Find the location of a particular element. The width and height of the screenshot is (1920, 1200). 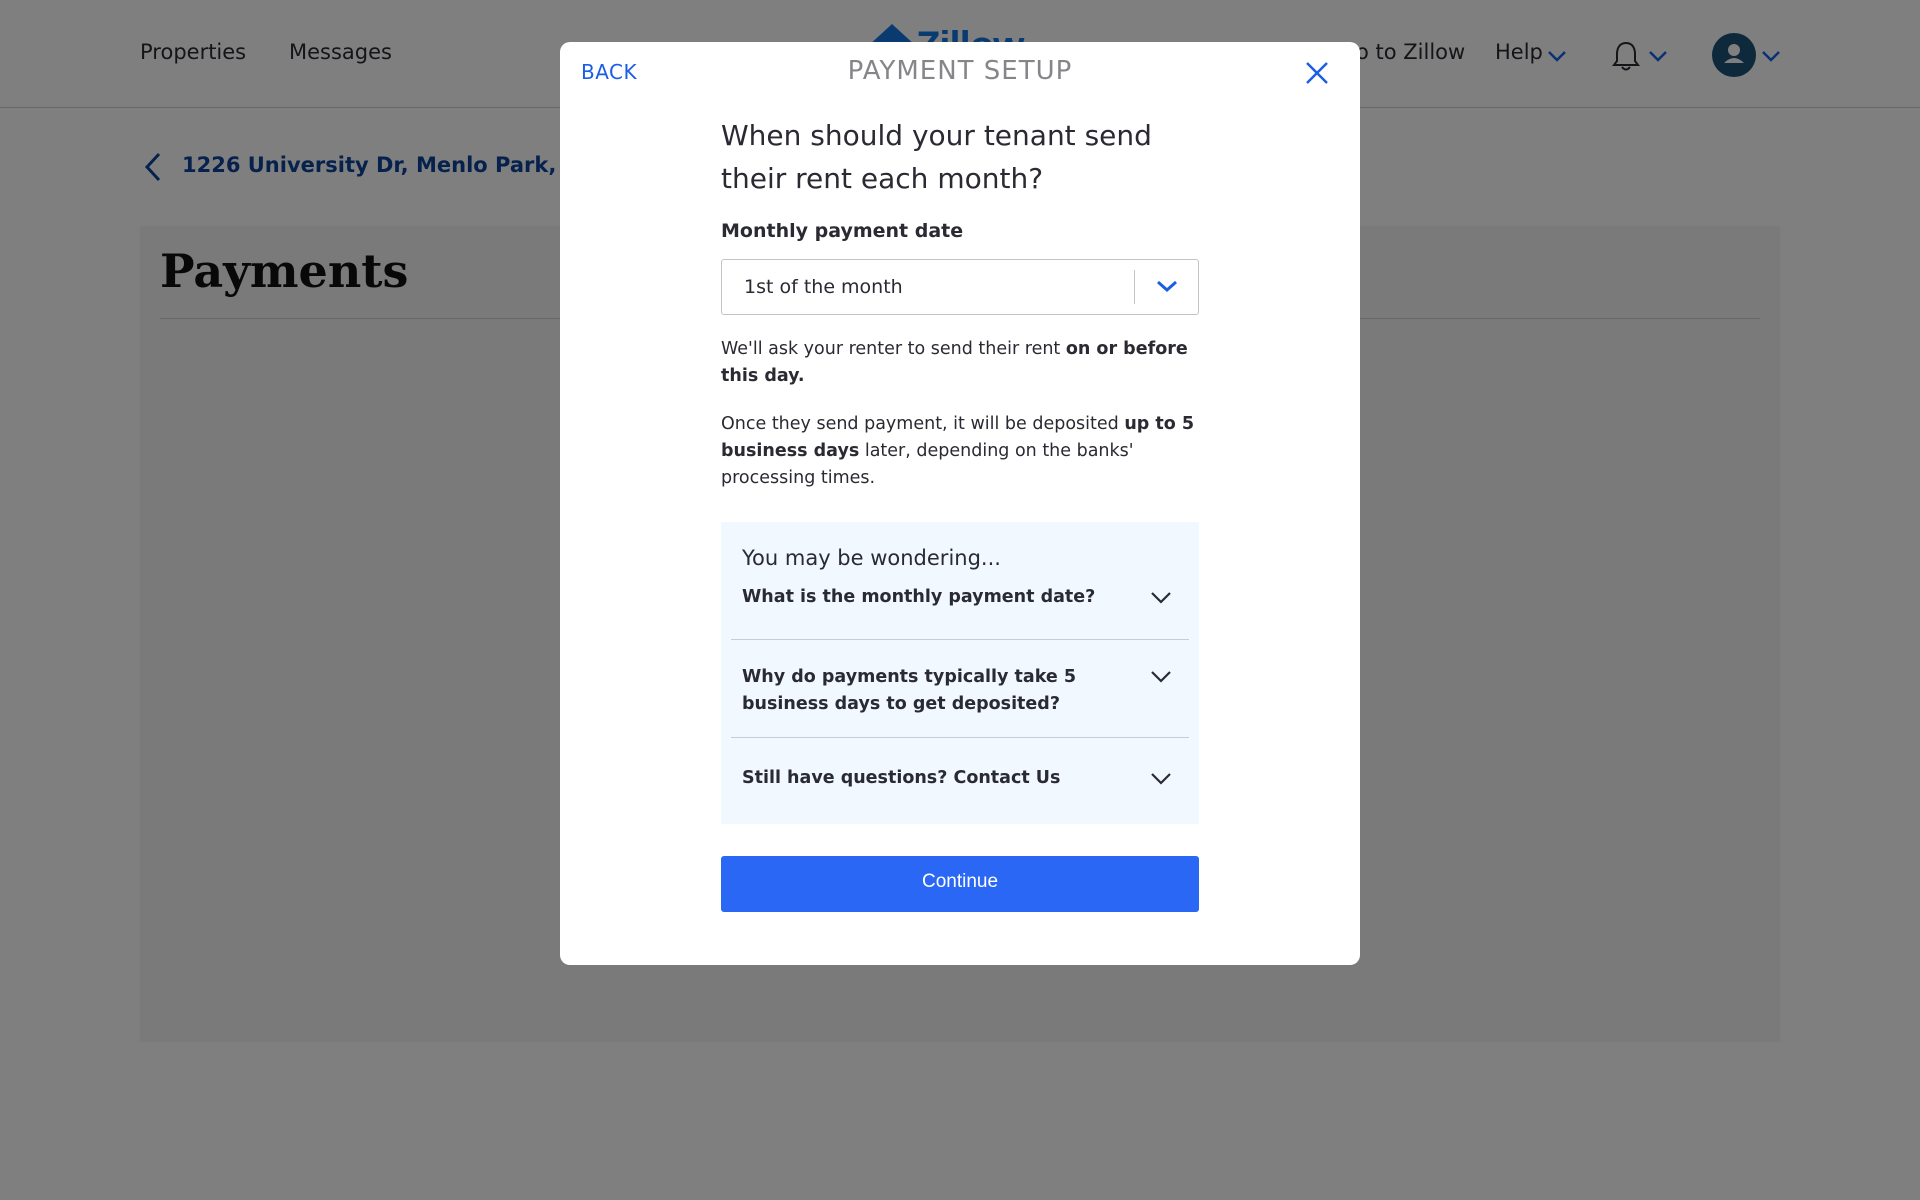

continue-button: Continue is located at coordinates (960, 884).